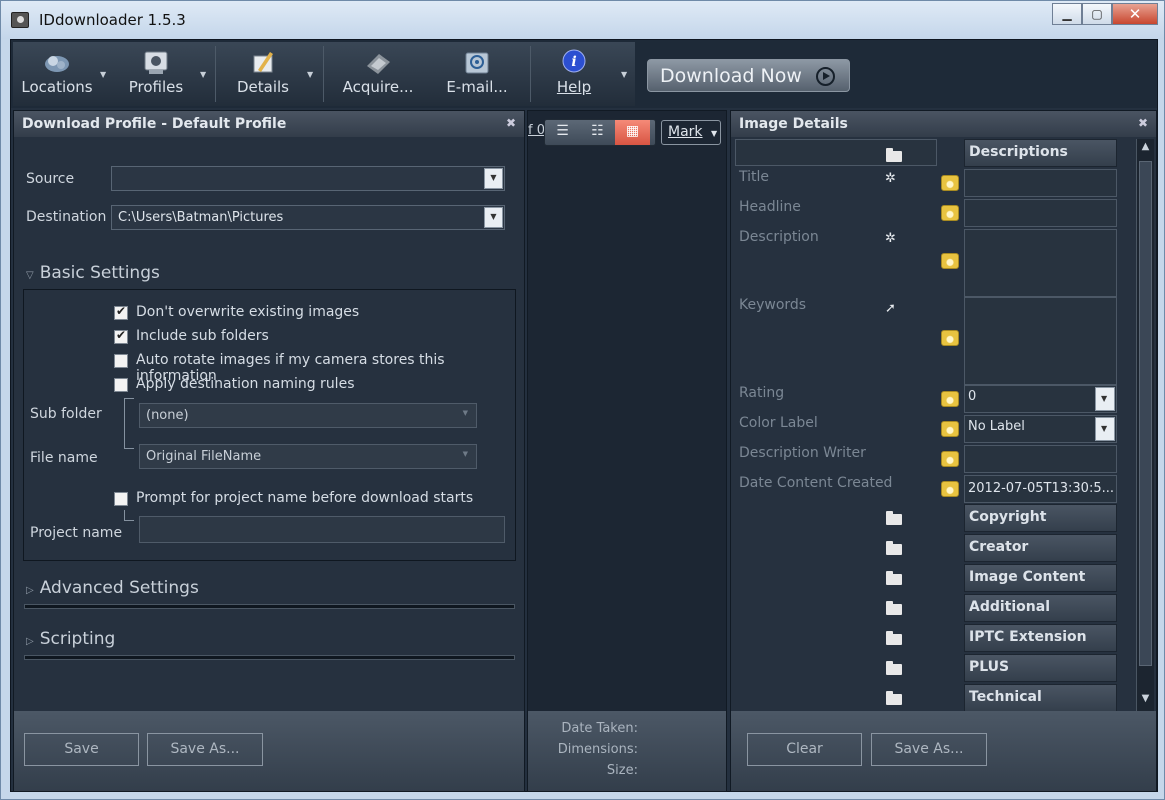 The width and height of the screenshot is (1165, 800). What do you see at coordinates (103, 74) in the screenshot?
I see `locations-dropdown-arrow: ▼` at bounding box center [103, 74].